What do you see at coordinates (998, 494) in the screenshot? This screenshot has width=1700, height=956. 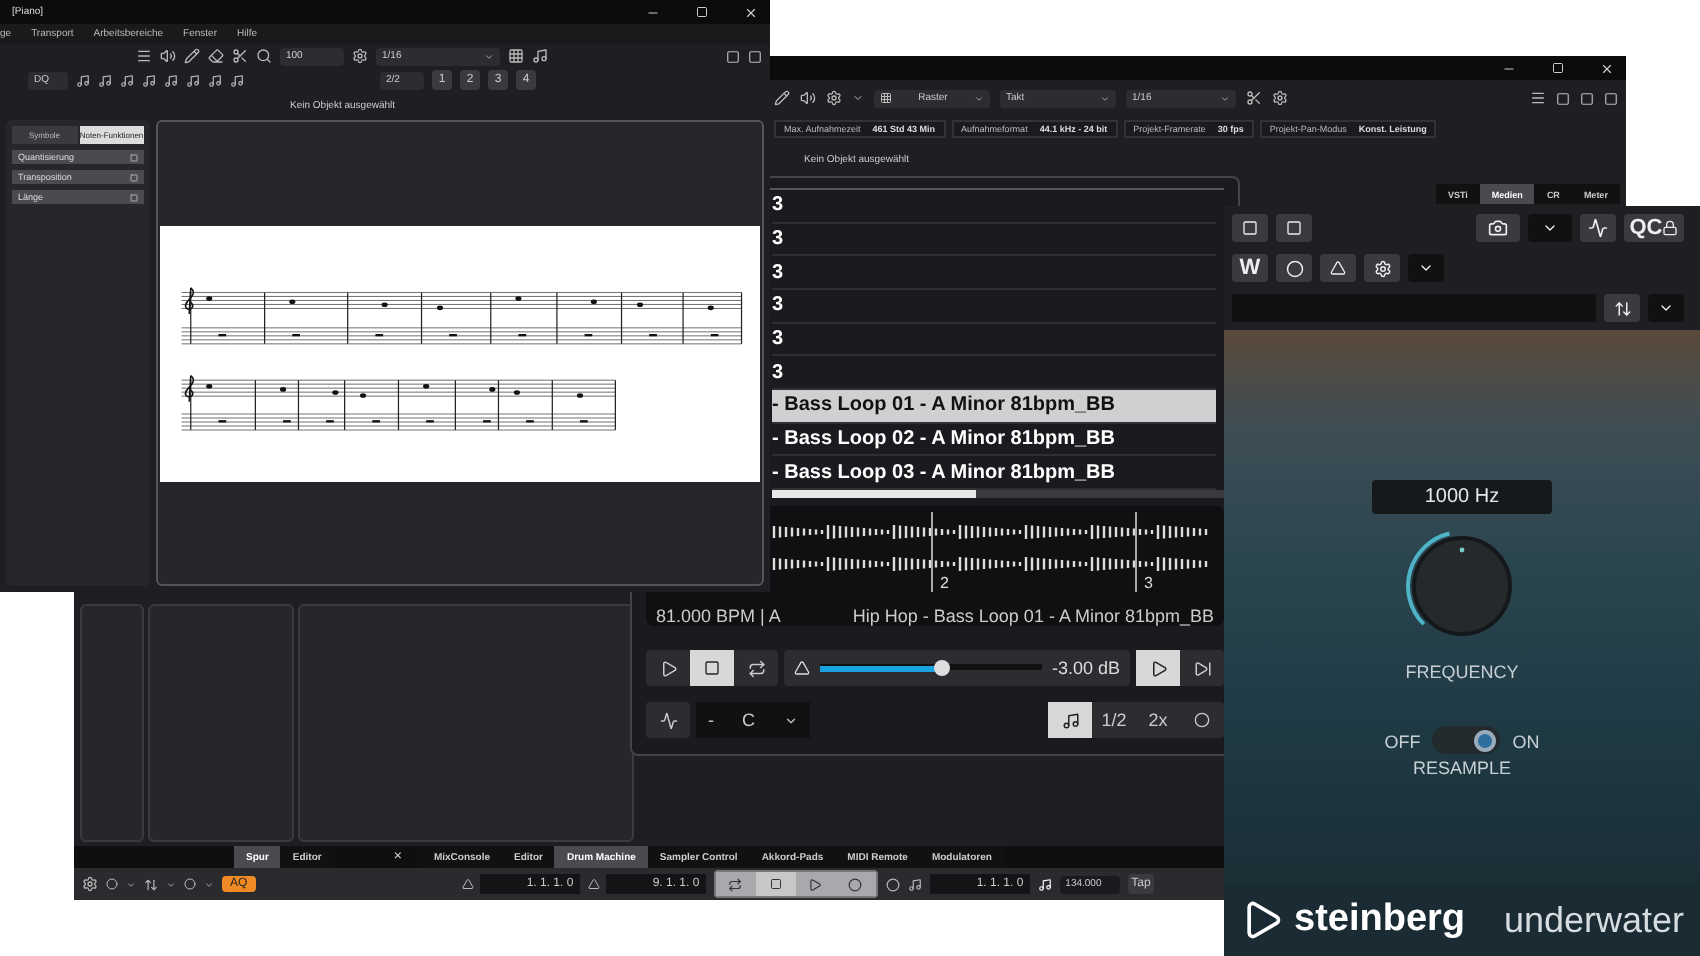 I see `scrollbar` at bounding box center [998, 494].